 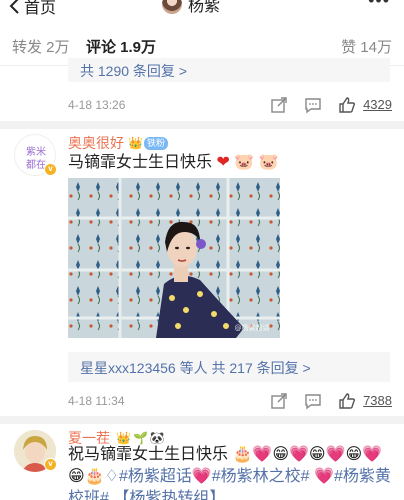 What do you see at coordinates (41, 46) in the screenshot?
I see `tab-repost: 转发 2万` at bounding box center [41, 46].